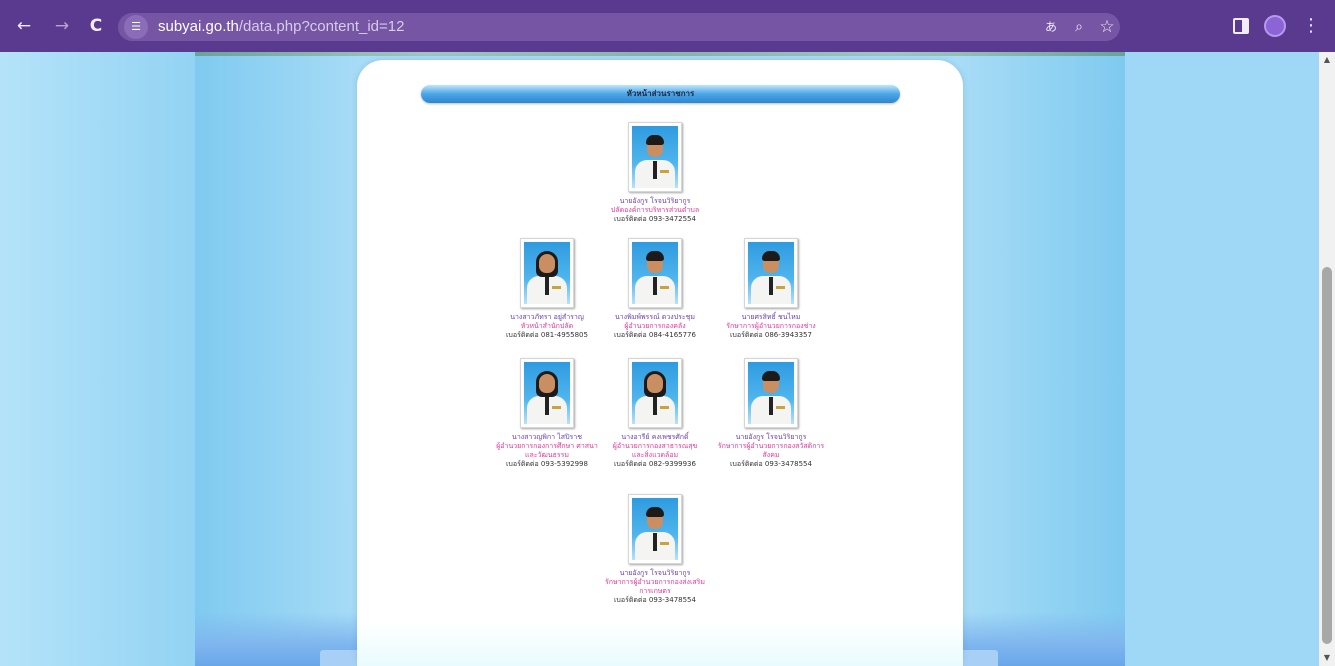 This screenshot has width=1335, height=666. What do you see at coordinates (771, 446) in the screenshot?
I see `staff-role: รักษาการผู้อำนวยการกองสวัสดิการ` at bounding box center [771, 446].